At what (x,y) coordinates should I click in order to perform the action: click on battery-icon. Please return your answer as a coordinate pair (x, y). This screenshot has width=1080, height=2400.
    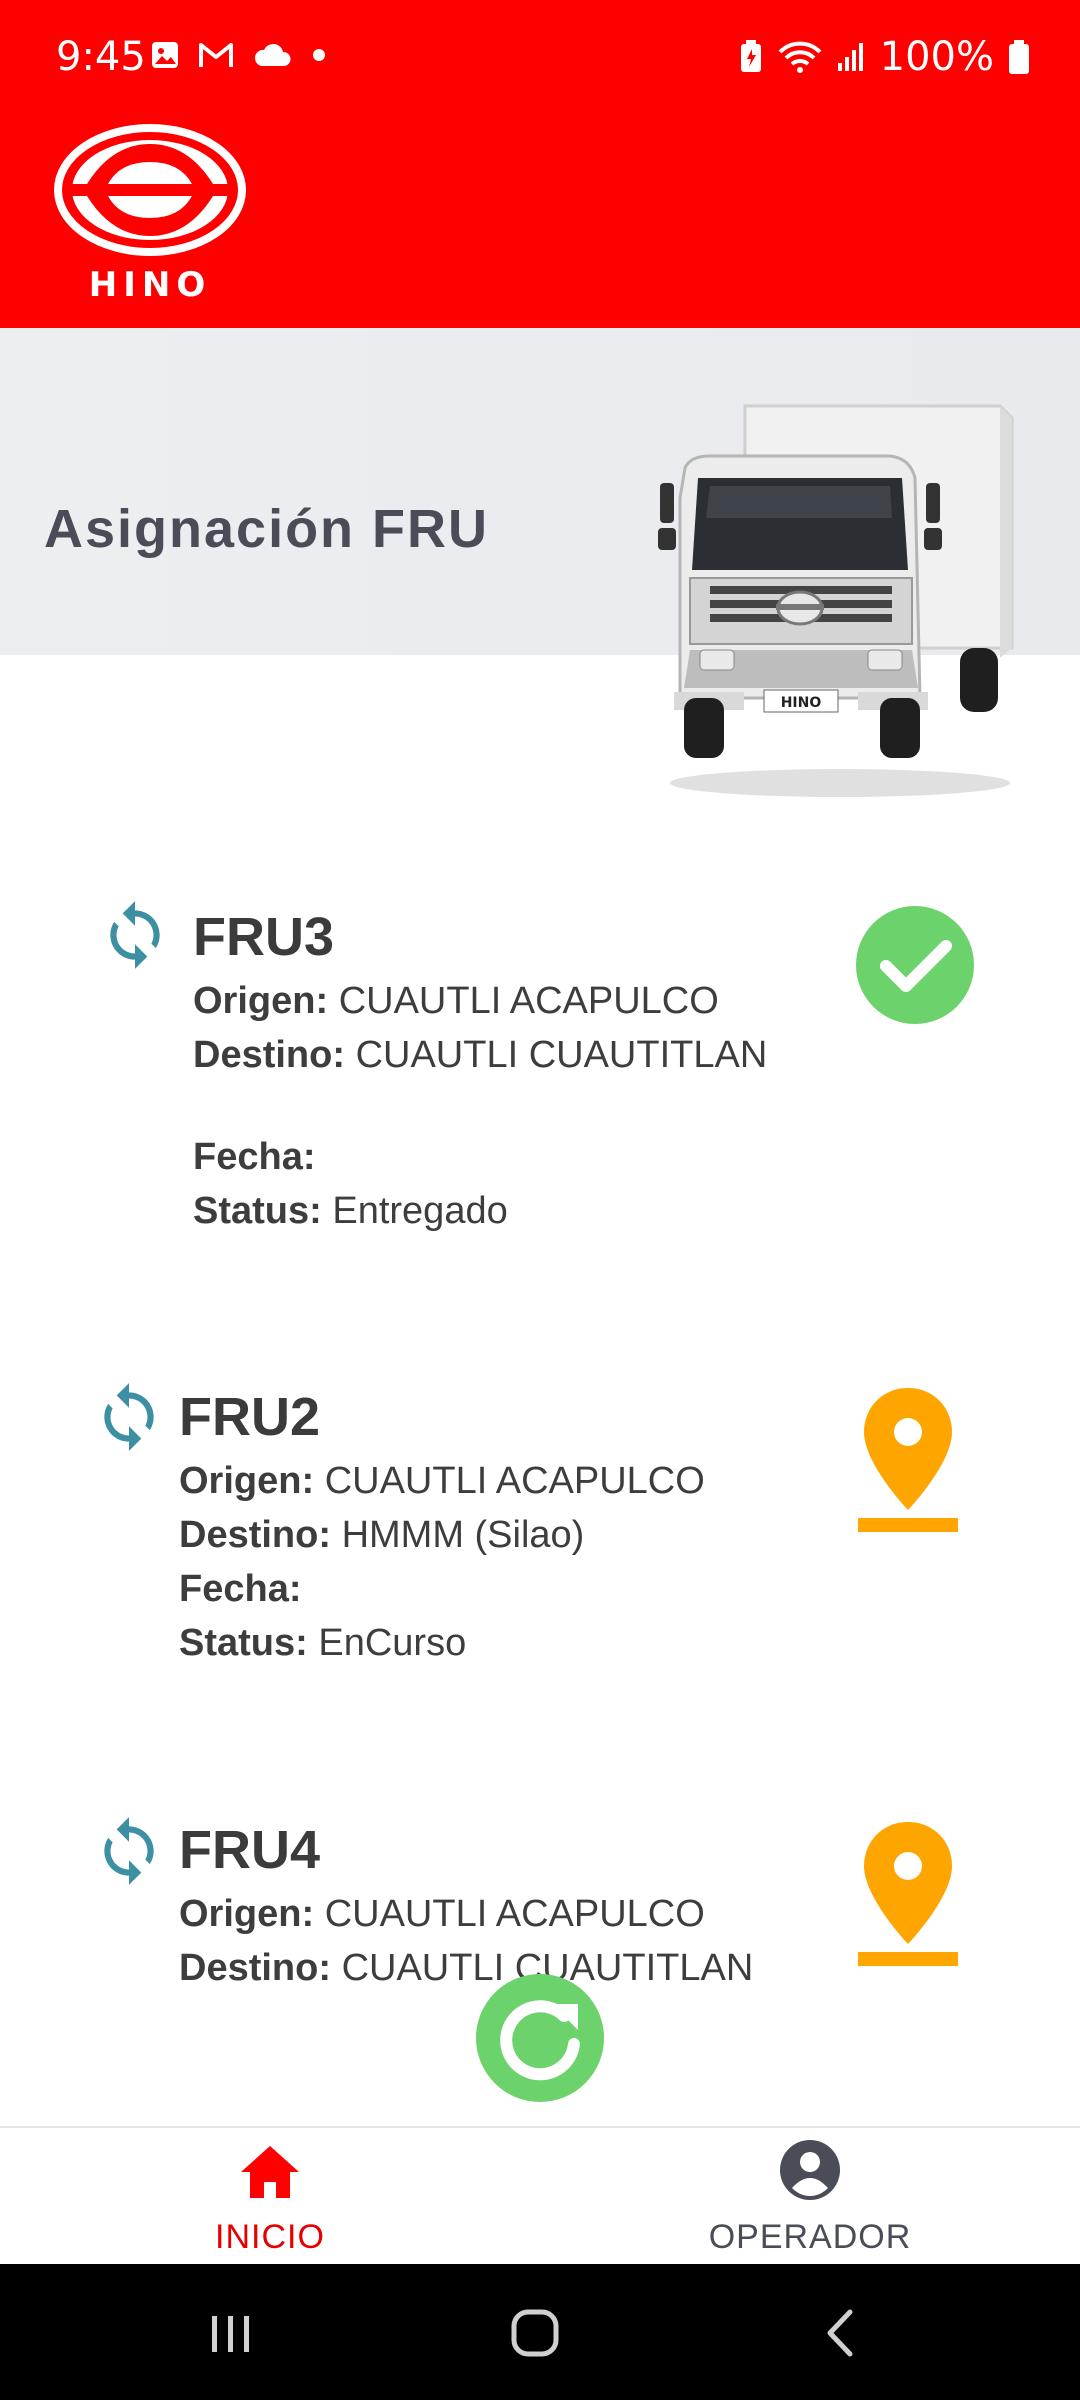
    Looking at the image, I should click on (1019, 57).